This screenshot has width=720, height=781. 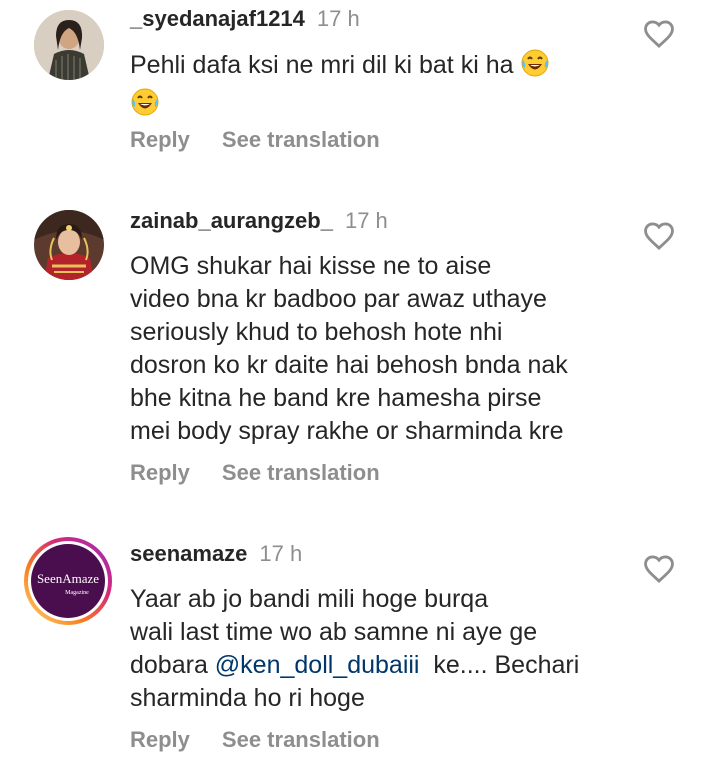 I want to click on comment-username: zainab_aurangzeb_ 17 h, so click(x=259, y=221).